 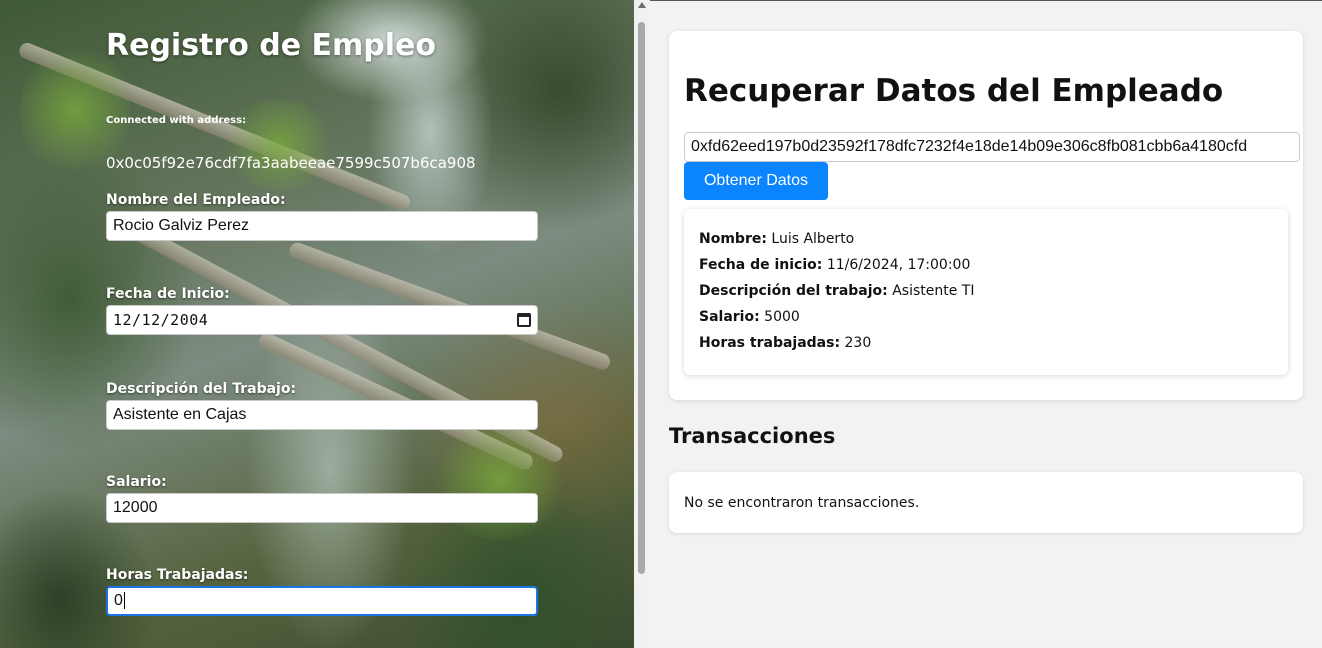 What do you see at coordinates (641, 298) in the screenshot?
I see `scrollbar-thumb` at bounding box center [641, 298].